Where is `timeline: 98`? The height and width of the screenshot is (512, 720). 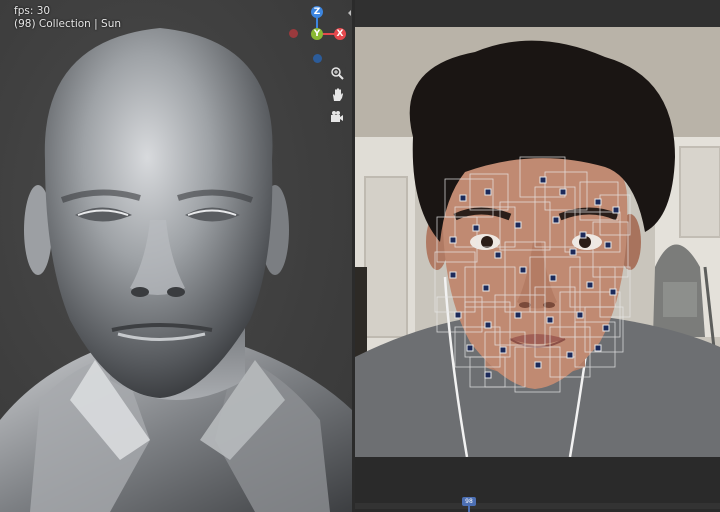 timeline: 98 is located at coordinates (537, 484).